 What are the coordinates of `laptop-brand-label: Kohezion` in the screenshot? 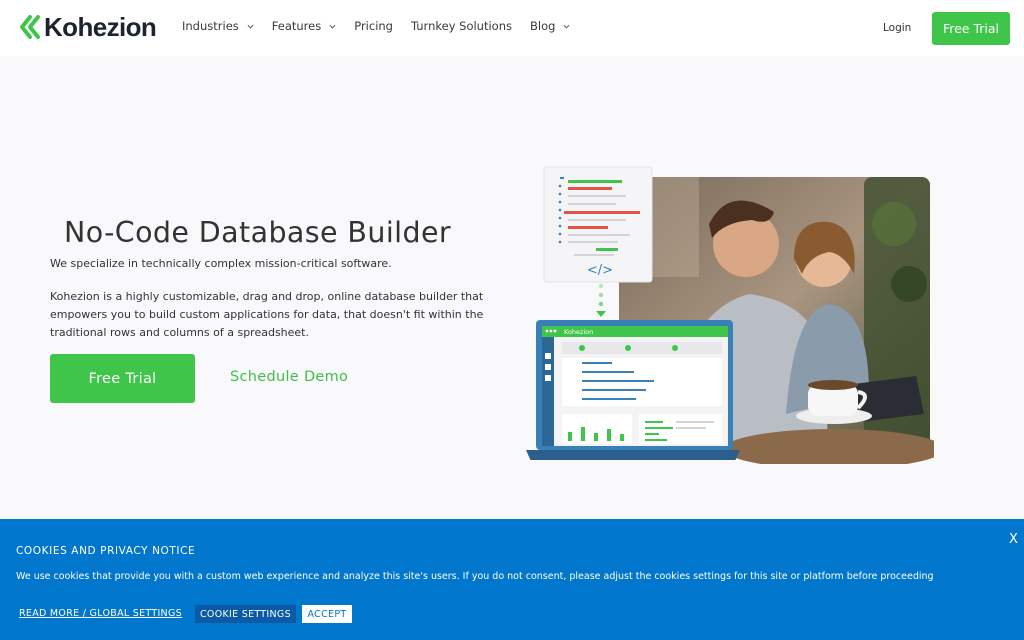 It's located at (578, 332).